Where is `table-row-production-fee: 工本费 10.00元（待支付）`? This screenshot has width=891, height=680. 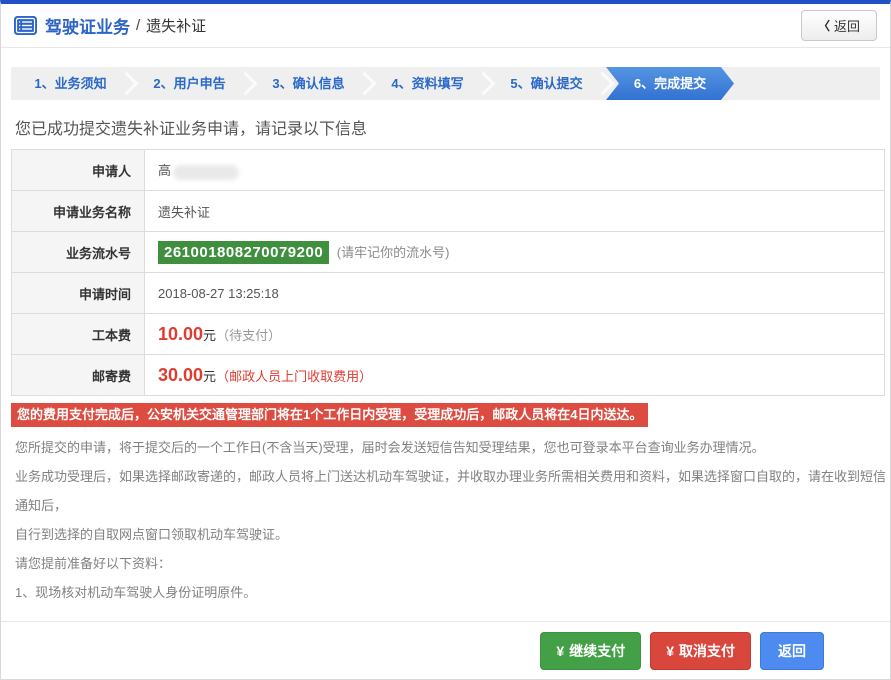 table-row-production-fee: 工本费 10.00元（待支付） is located at coordinates (448, 334).